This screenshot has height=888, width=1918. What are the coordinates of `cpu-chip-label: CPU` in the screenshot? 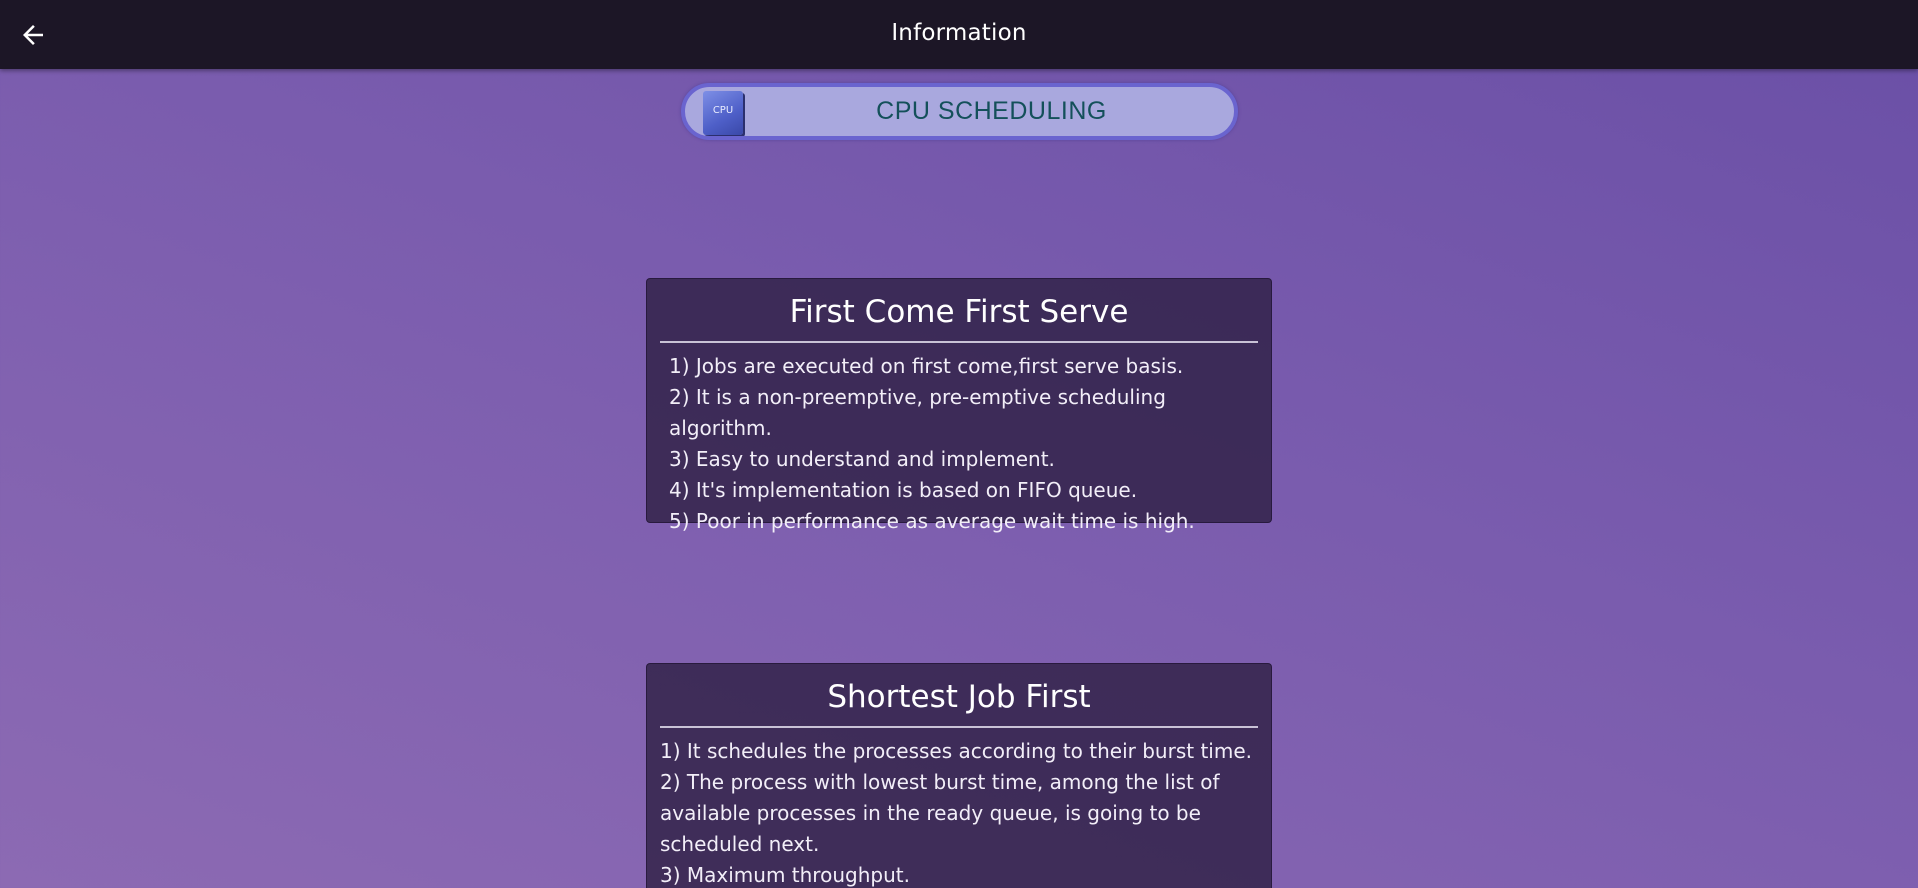 It's located at (723, 110).